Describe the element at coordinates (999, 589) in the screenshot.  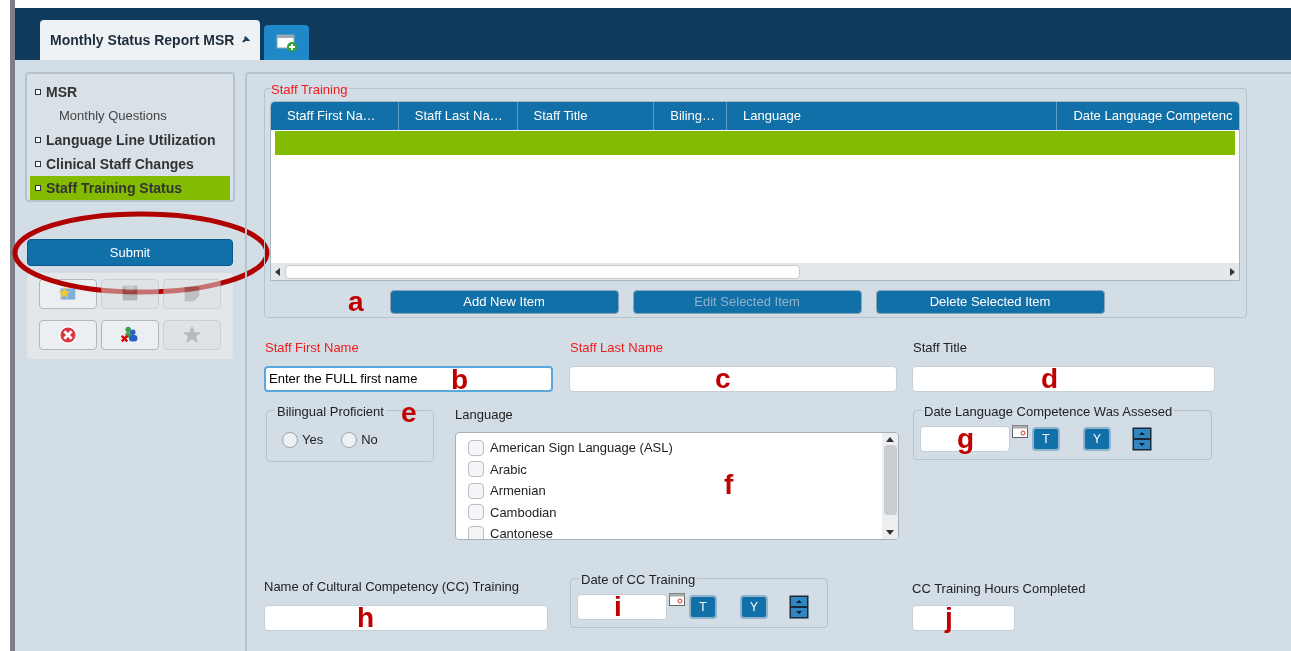
I see `field-label: CC Training Hours Completed` at that location.